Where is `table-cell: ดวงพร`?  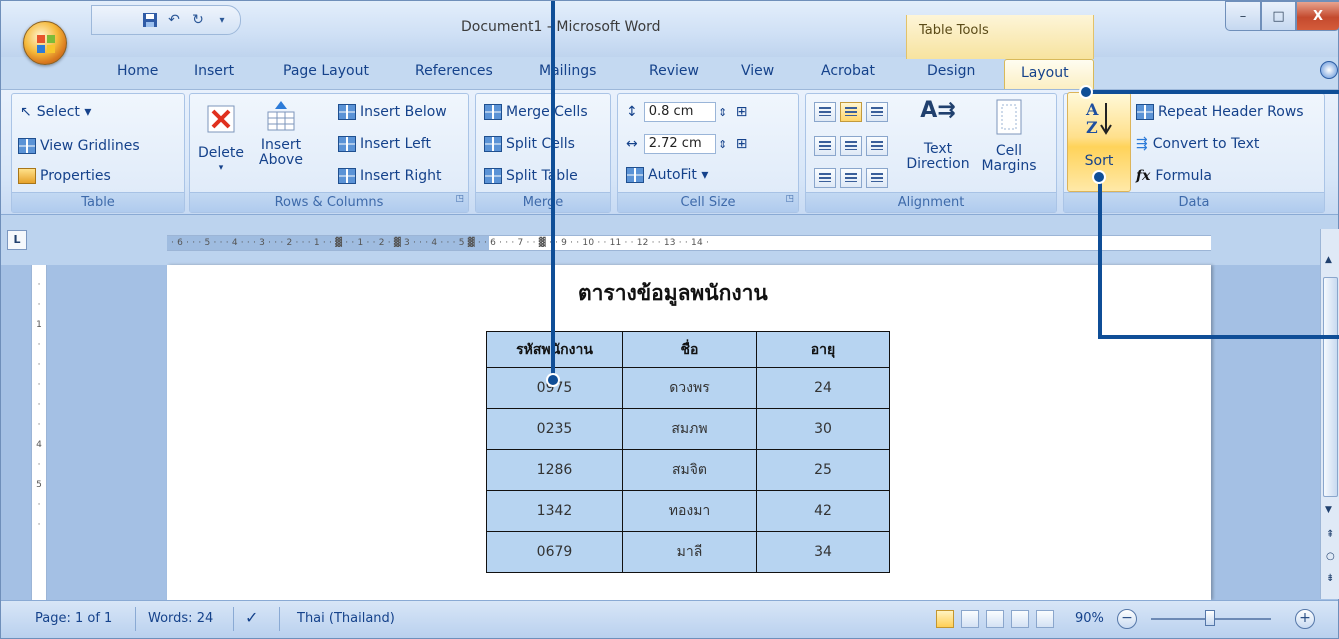 table-cell: ดวงพร is located at coordinates (689, 388).